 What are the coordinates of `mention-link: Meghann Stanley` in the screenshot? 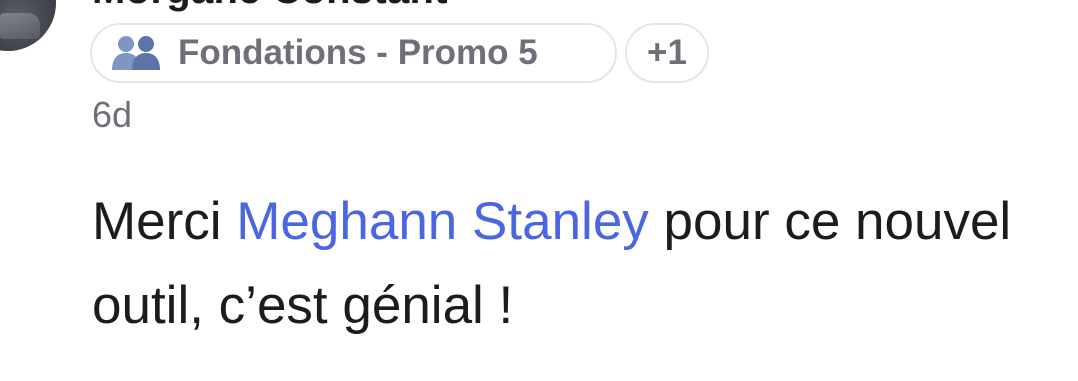 It's located at (442, 221).